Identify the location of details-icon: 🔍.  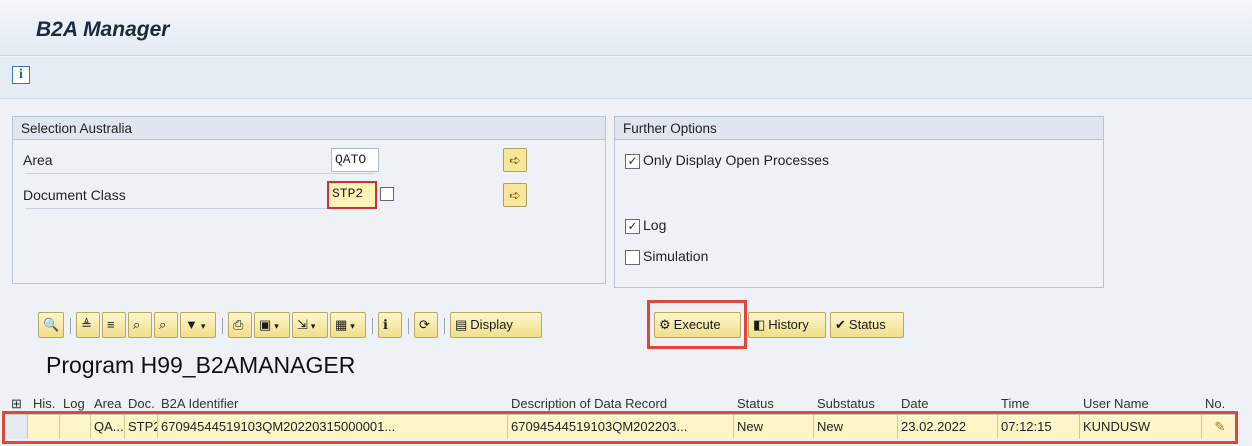
(51, 325).